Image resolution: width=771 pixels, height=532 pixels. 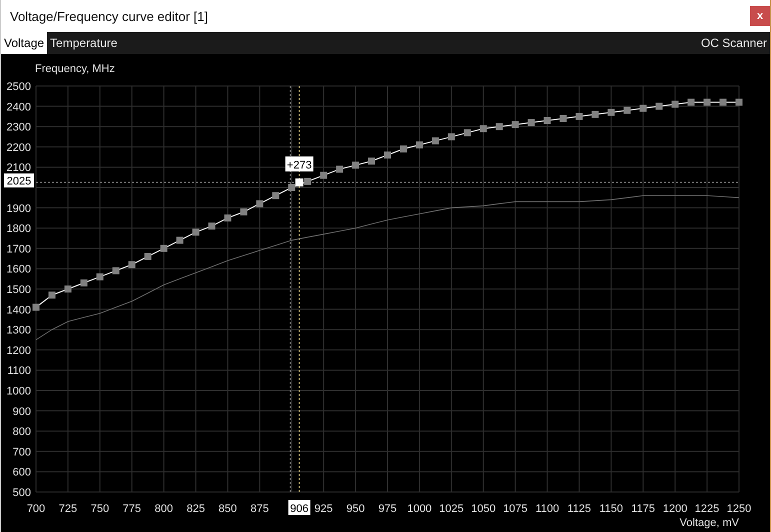 What do you see at coordinates (451, 509) in the screenshot?
I see `x-tick-label: 1025` at bounding box center [451, 509].